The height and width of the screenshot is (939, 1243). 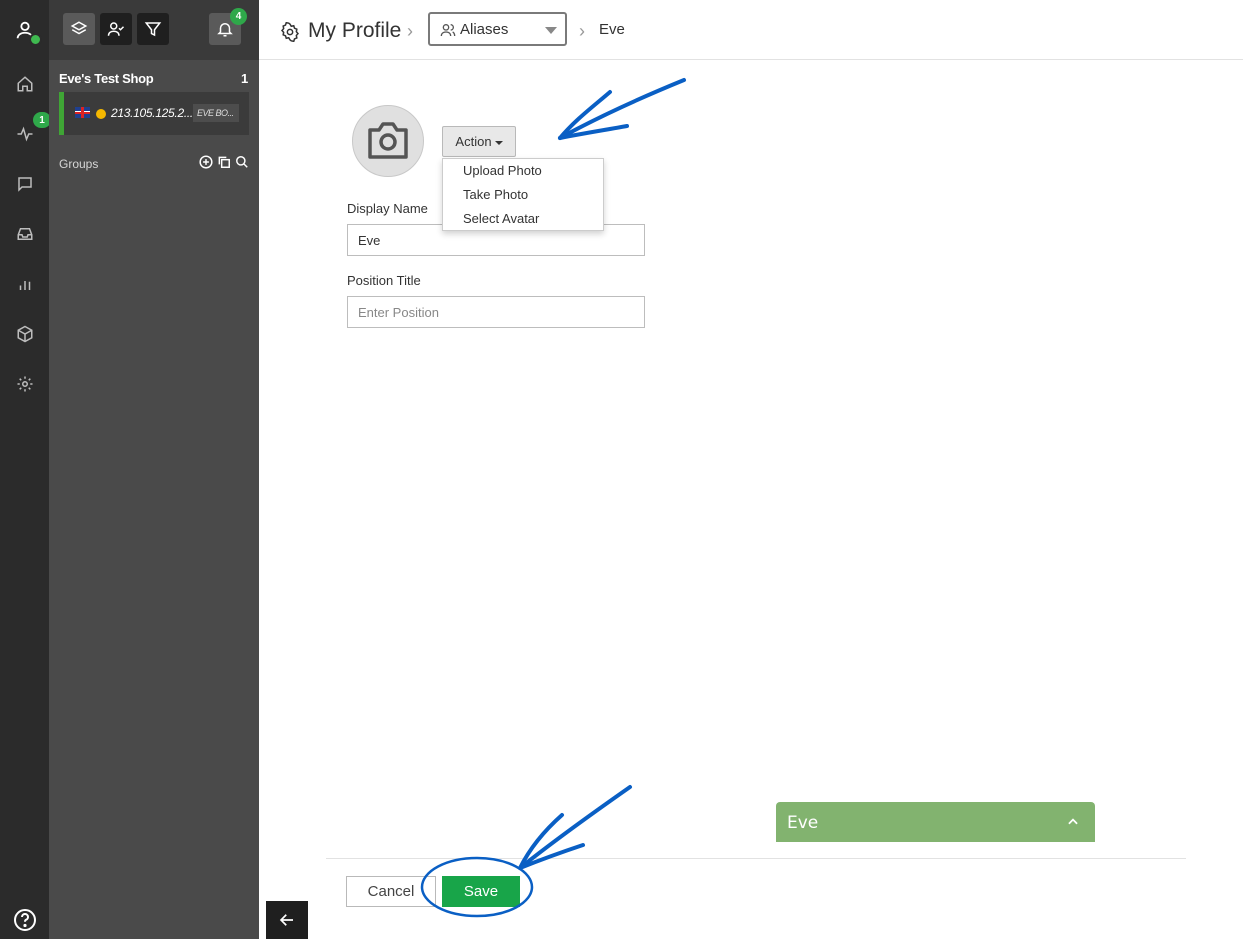 I want to click on search-groups-button, so click(x=242, y=162).